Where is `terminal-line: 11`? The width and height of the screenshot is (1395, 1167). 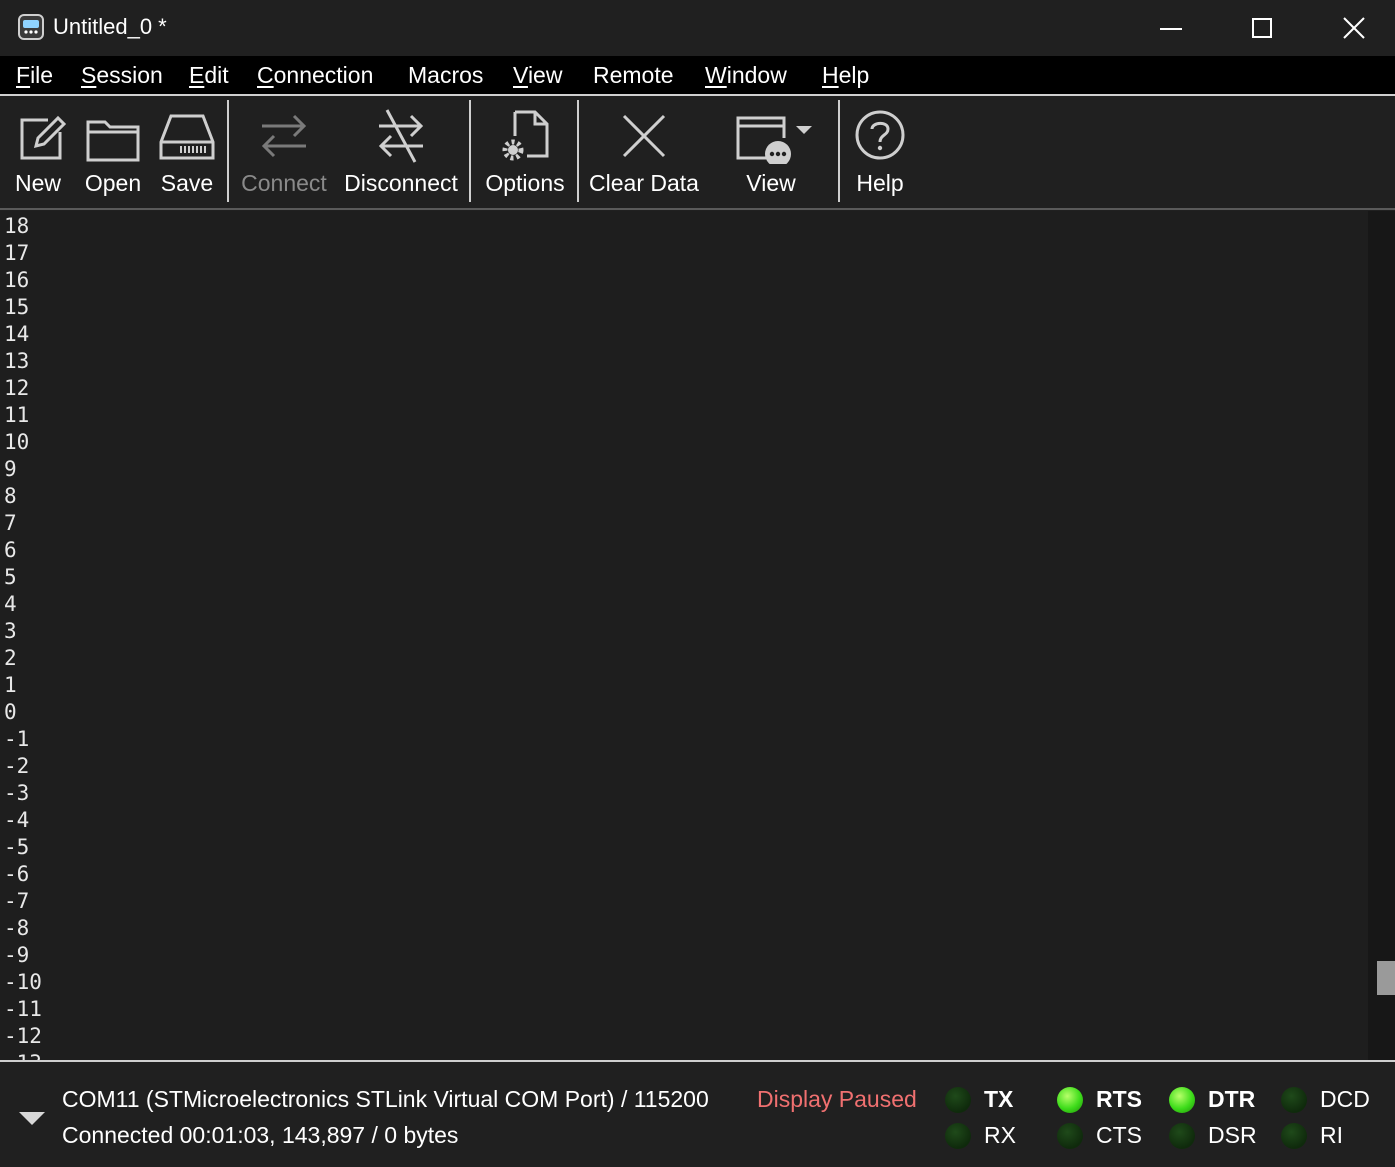 terminal-line: 11 is located at coordinates (17, 415).